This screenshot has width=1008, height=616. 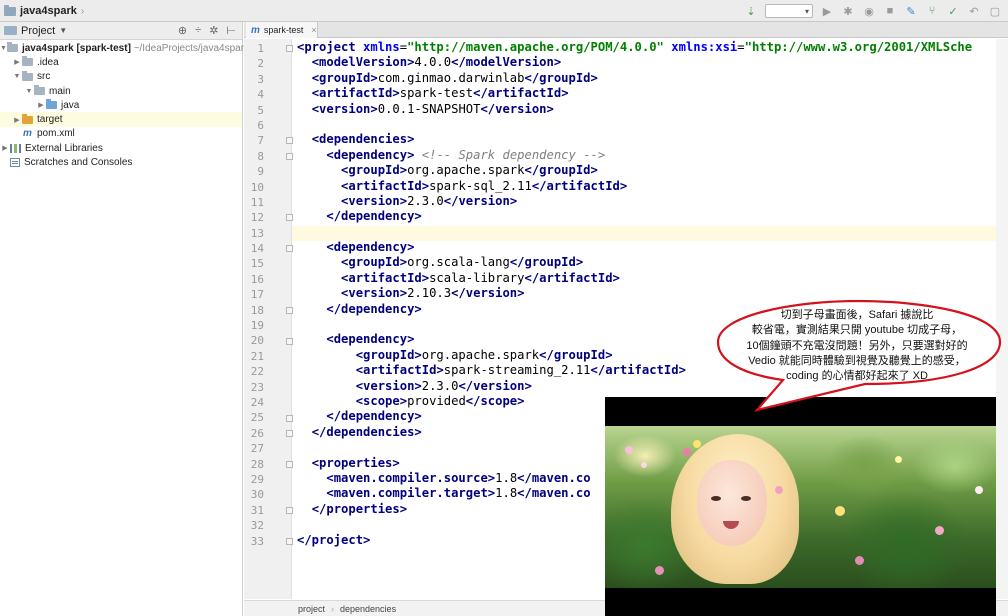 I want to click on revert-icon: ↶, so click(x=974, y=11).